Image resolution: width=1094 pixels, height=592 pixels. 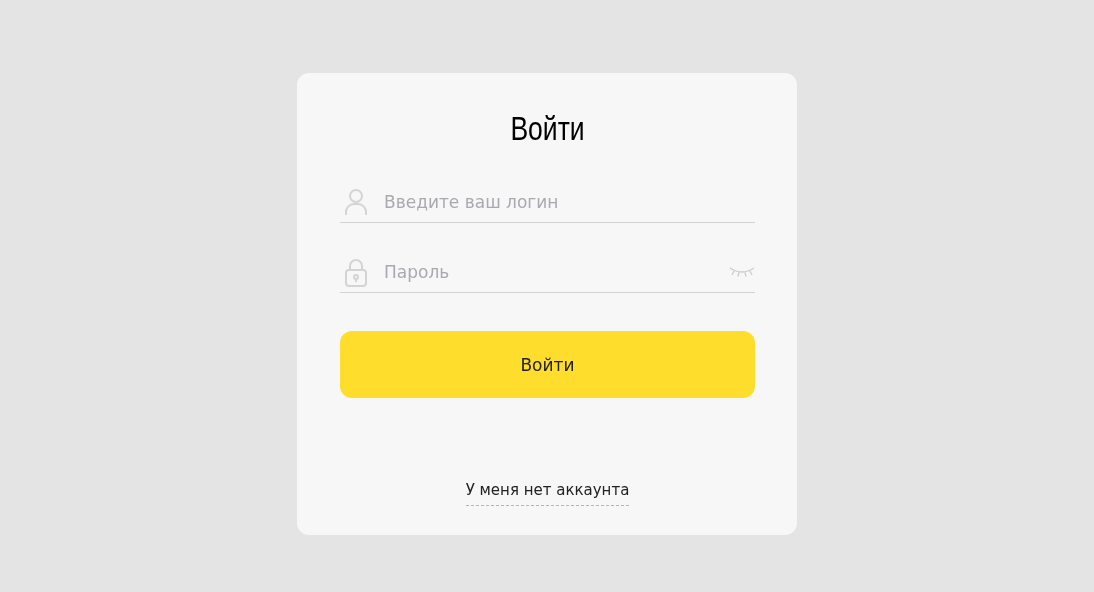 I want to click on login-title: Войти, so click(x=547, y=128).